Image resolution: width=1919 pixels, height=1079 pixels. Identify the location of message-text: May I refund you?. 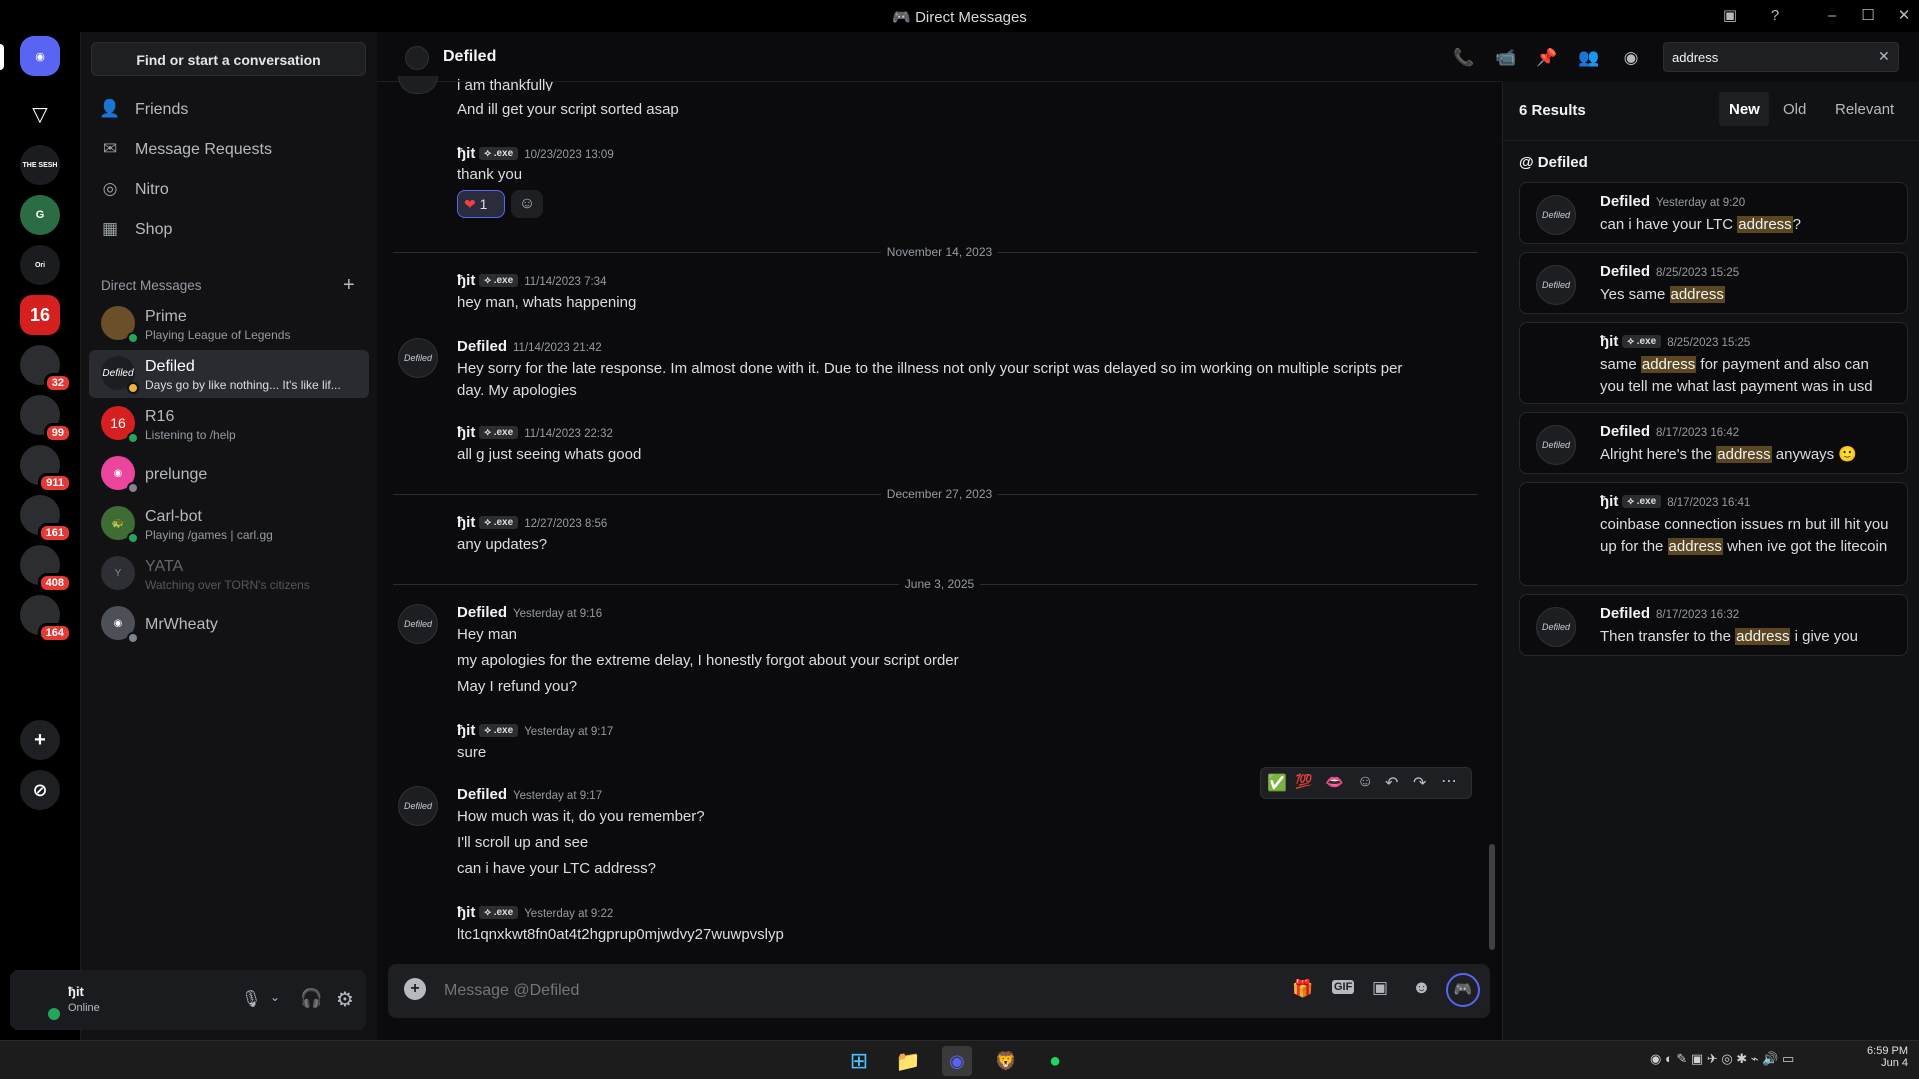
(517, 686).